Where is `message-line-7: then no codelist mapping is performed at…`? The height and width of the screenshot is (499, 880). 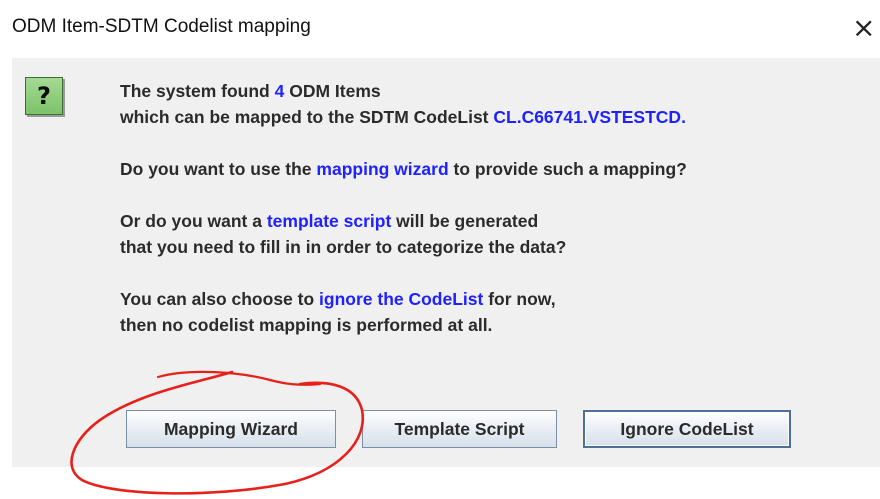
message-line-7: then no codelist mapping is performed at… is located at coordinates (306, 325).